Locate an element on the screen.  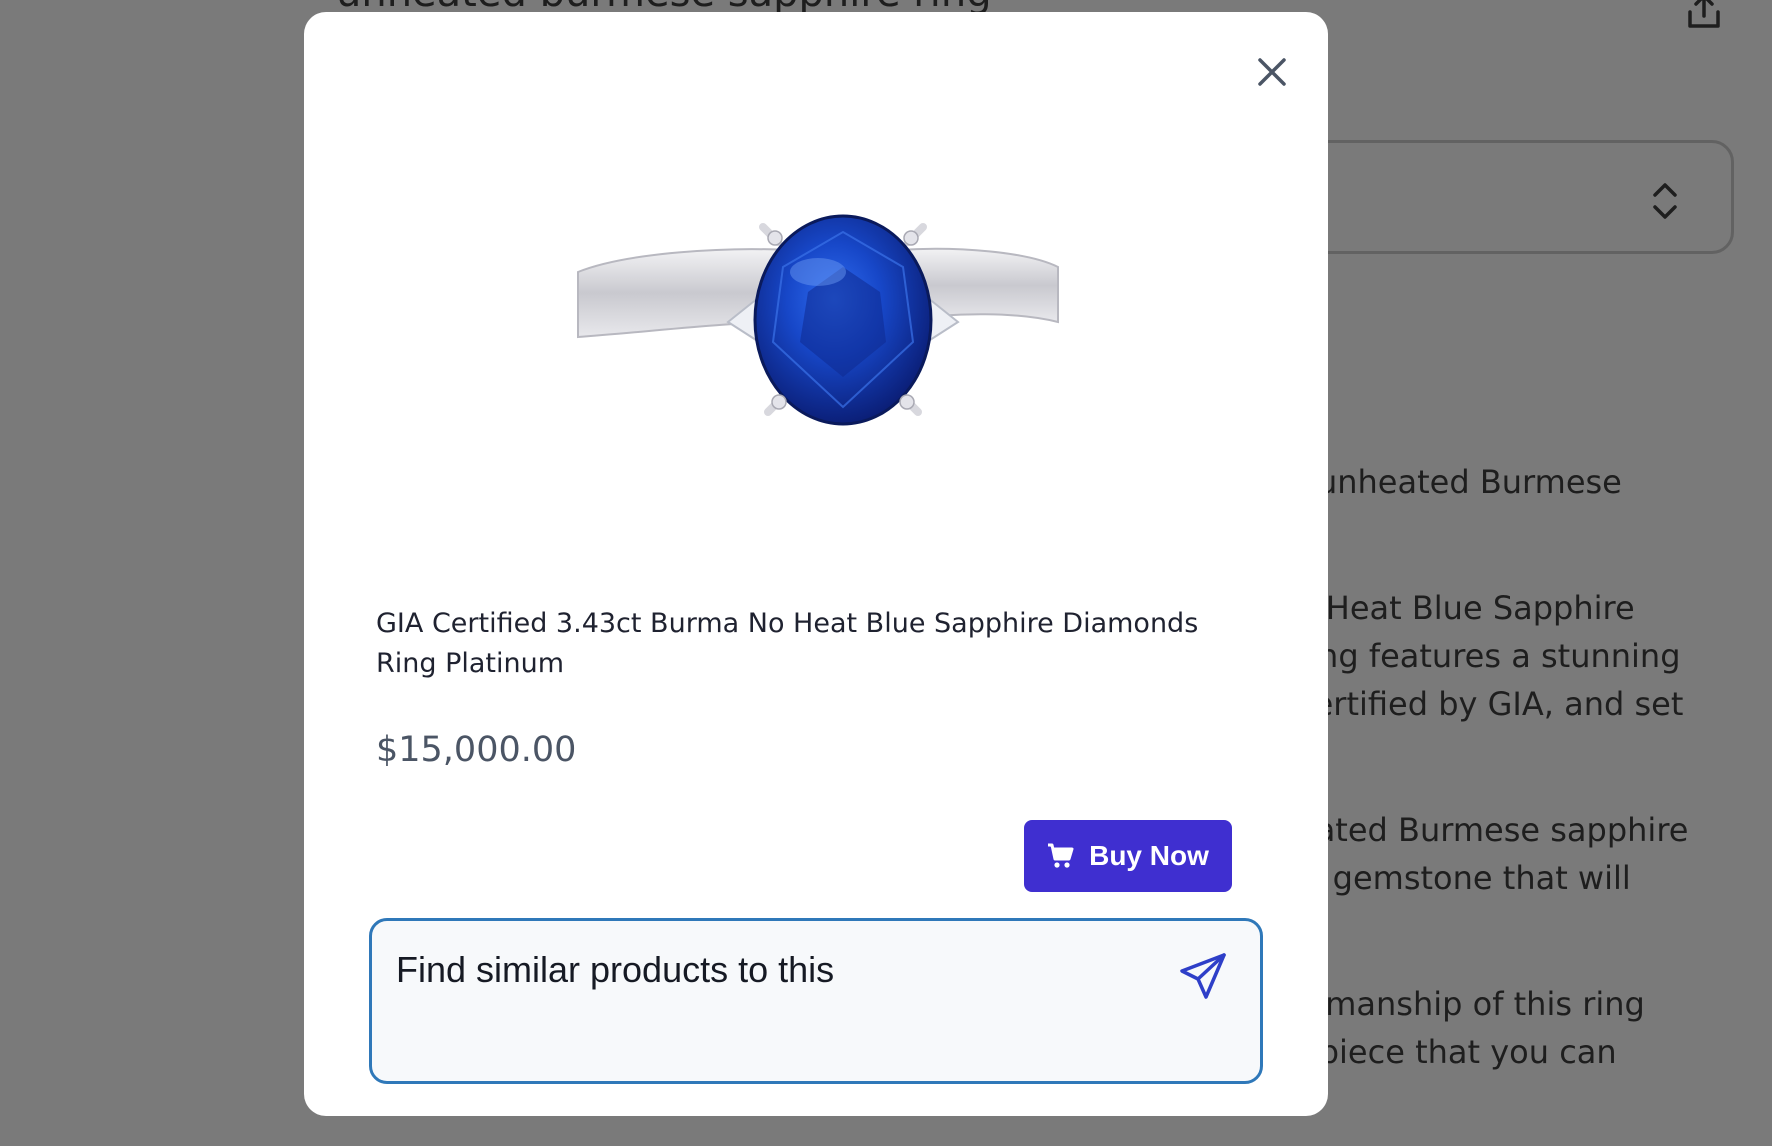
chevron-updown-icon is located at coordinates (1665, 201).